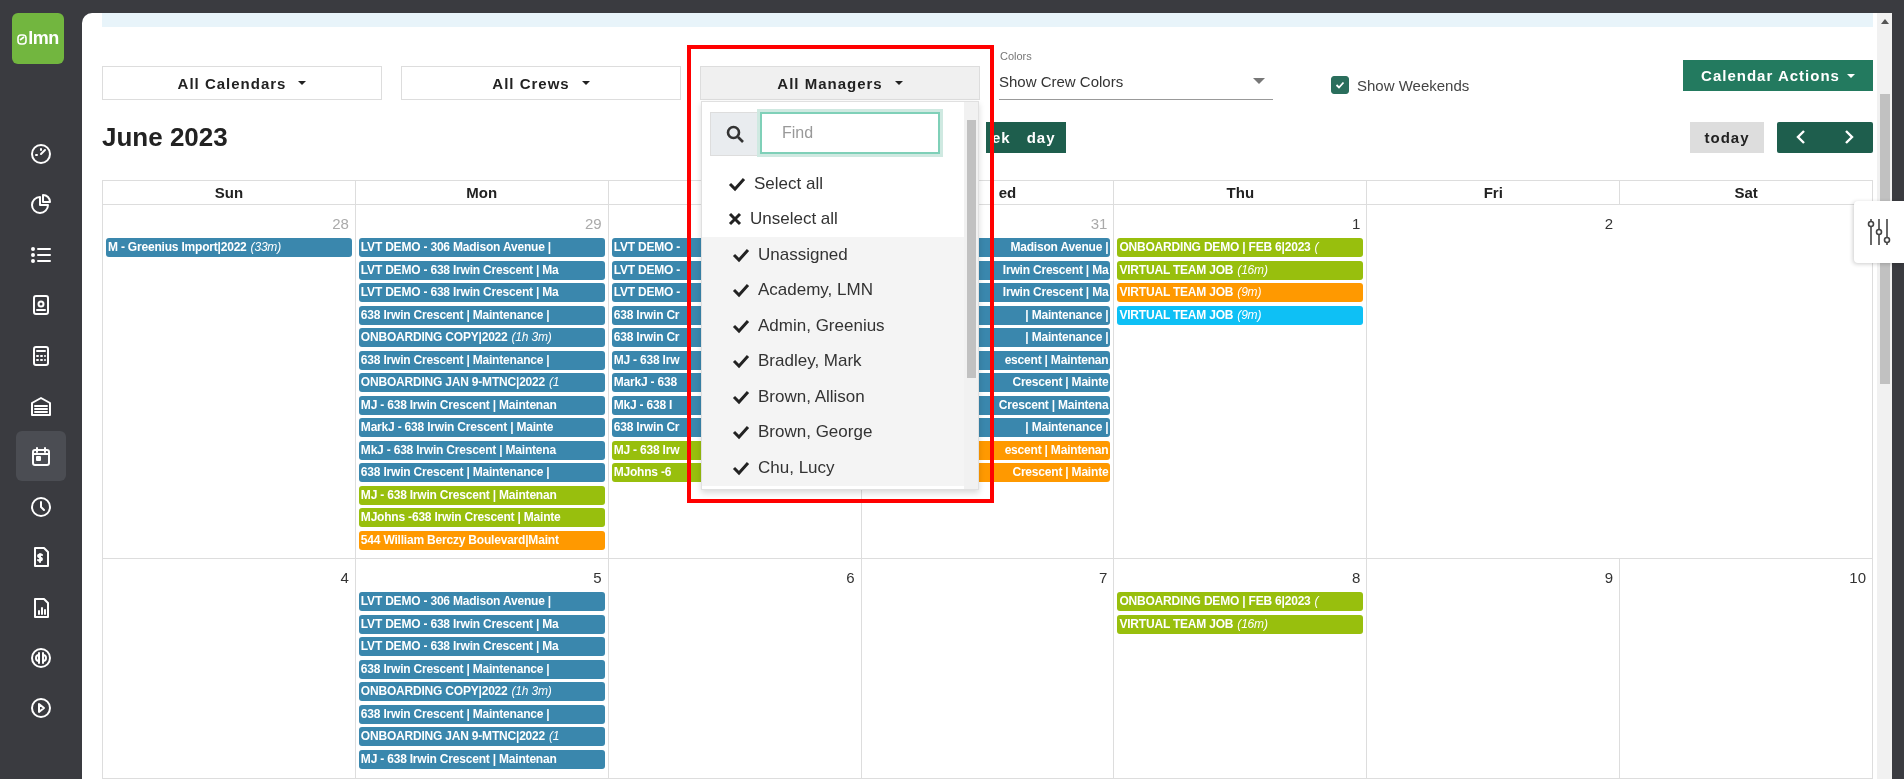  Describe the element at coordinates (833, 468) in the screenshot. I see `menu-item: Chu, Lucy` at that location.